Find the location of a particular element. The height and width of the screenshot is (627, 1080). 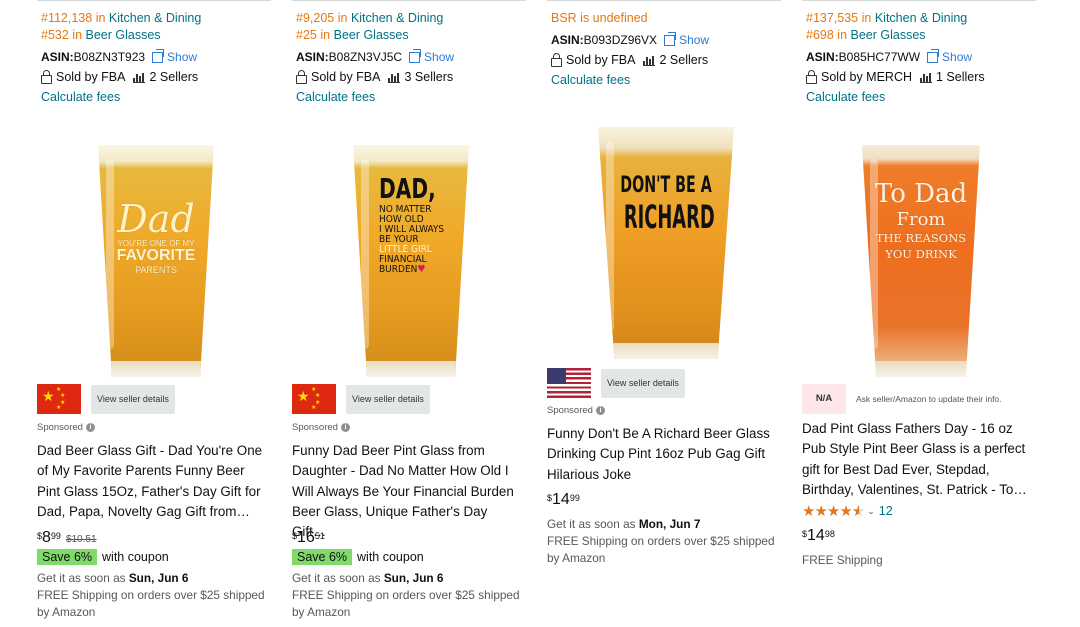

glass-print-text: DAD, is located at coordinates (407, 188).